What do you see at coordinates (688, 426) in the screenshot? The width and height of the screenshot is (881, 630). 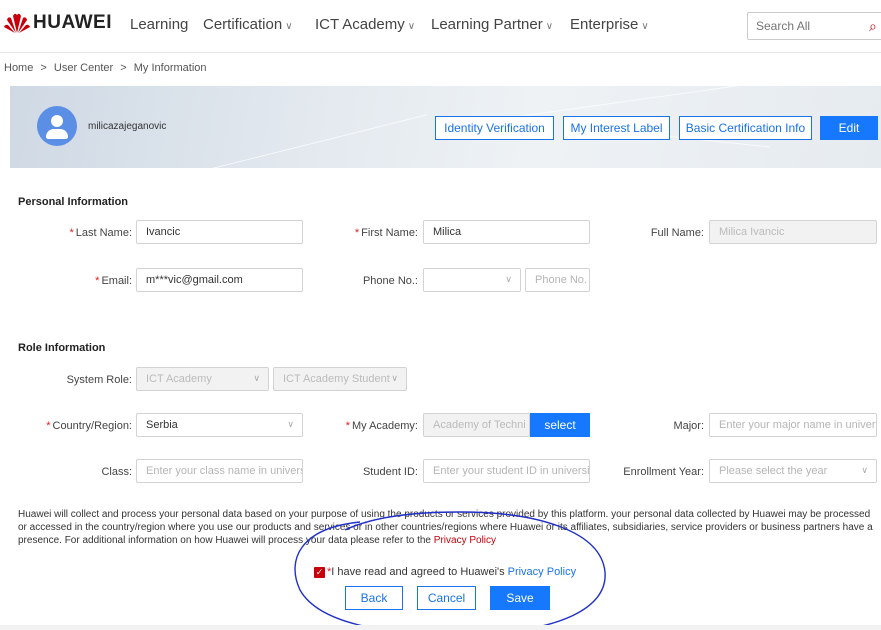 I see `major-label: Major:` at bounding box center [688, 426].